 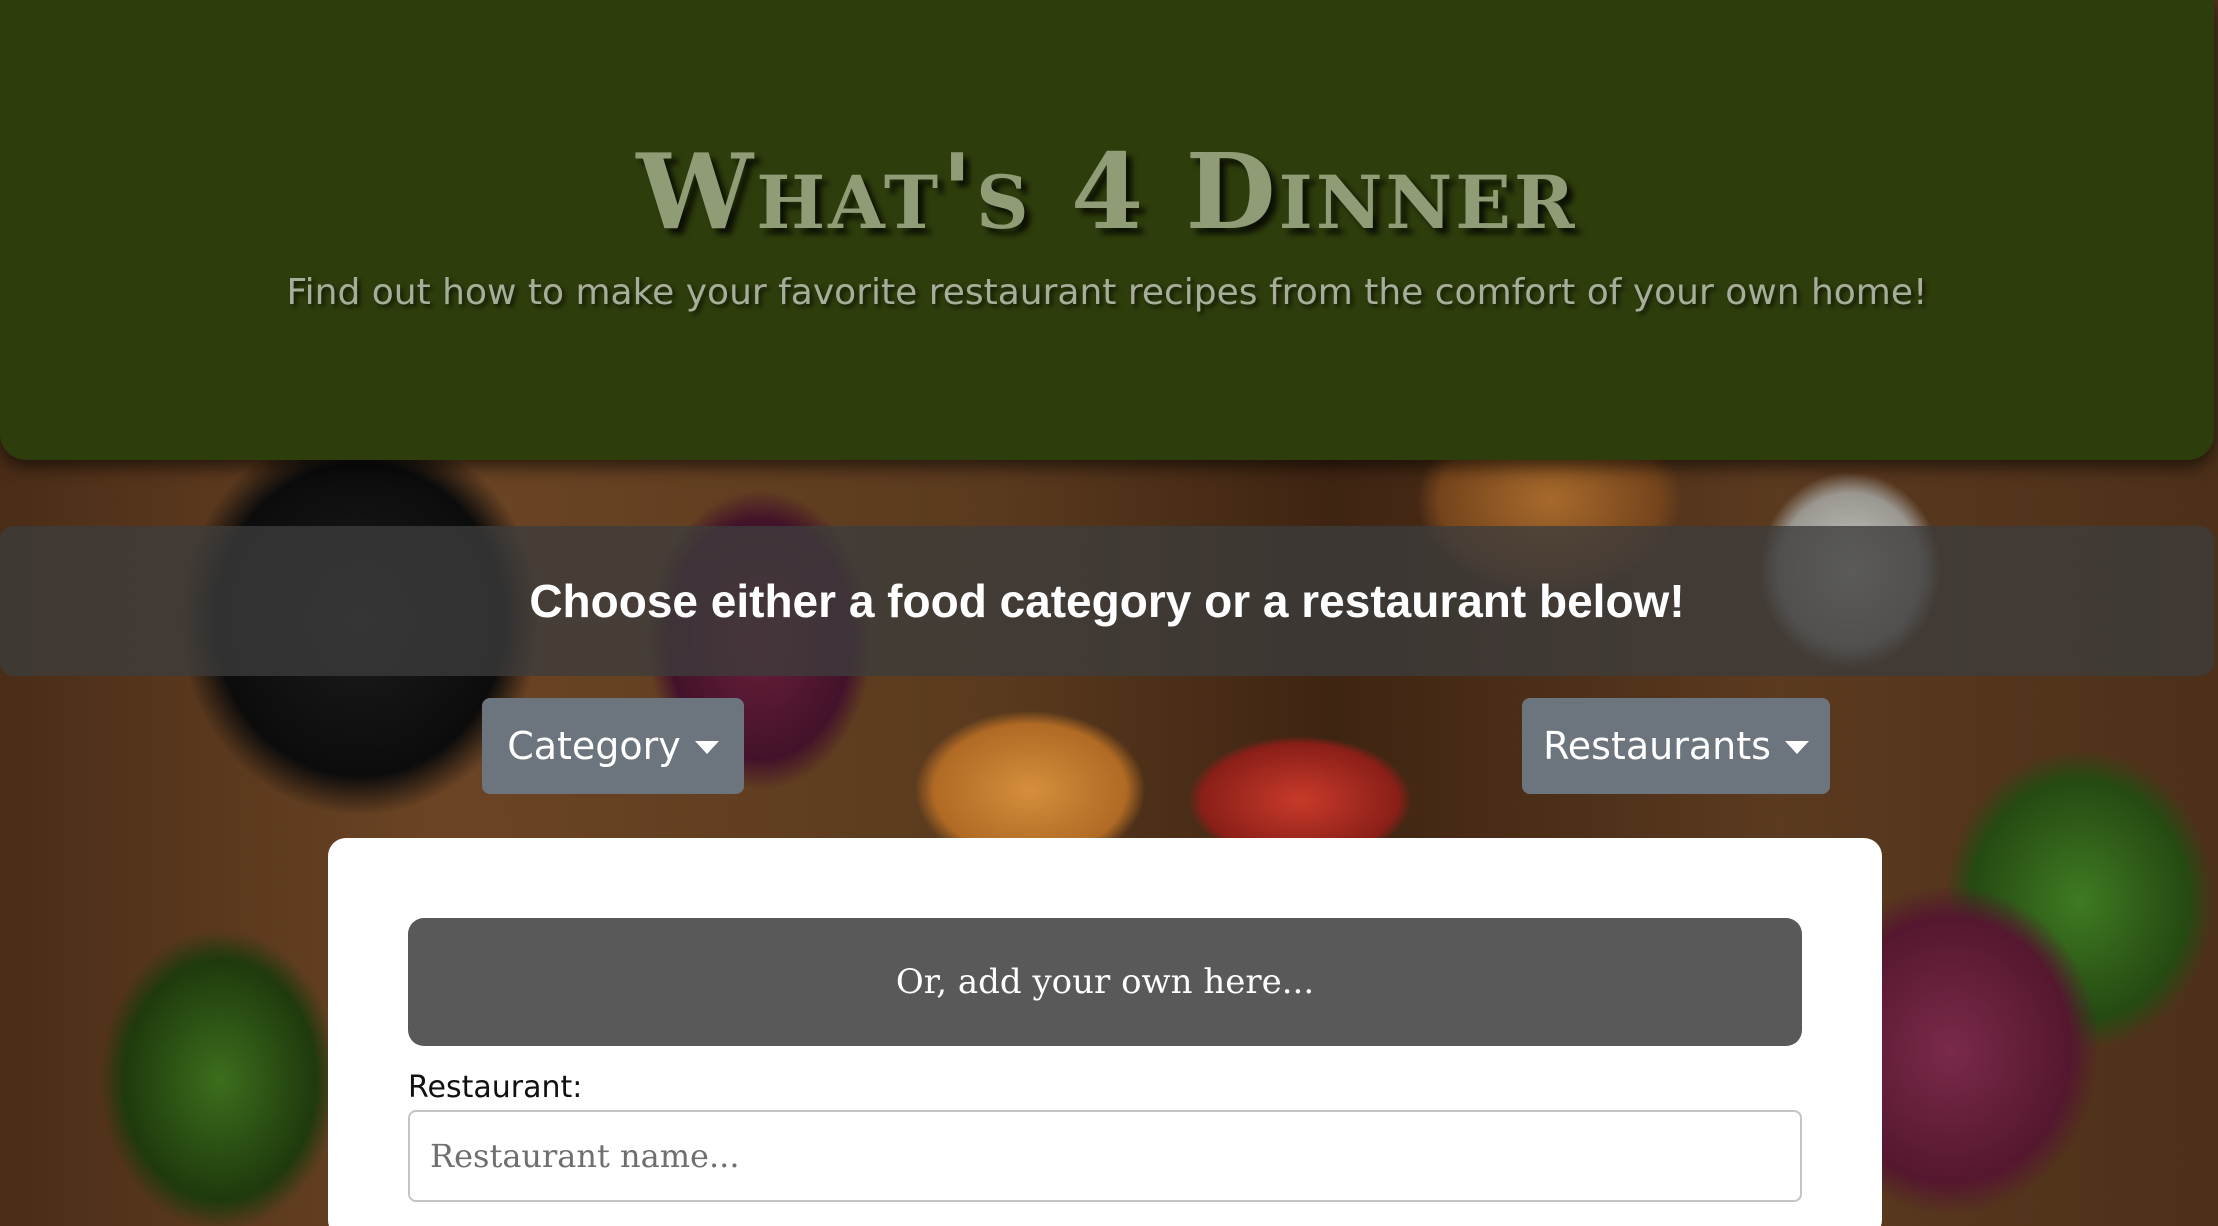 What do you see at coordinates (594, 746) in the screenshot?
I see `category-dropdown-label: Category` at bounding box center [594, 746].